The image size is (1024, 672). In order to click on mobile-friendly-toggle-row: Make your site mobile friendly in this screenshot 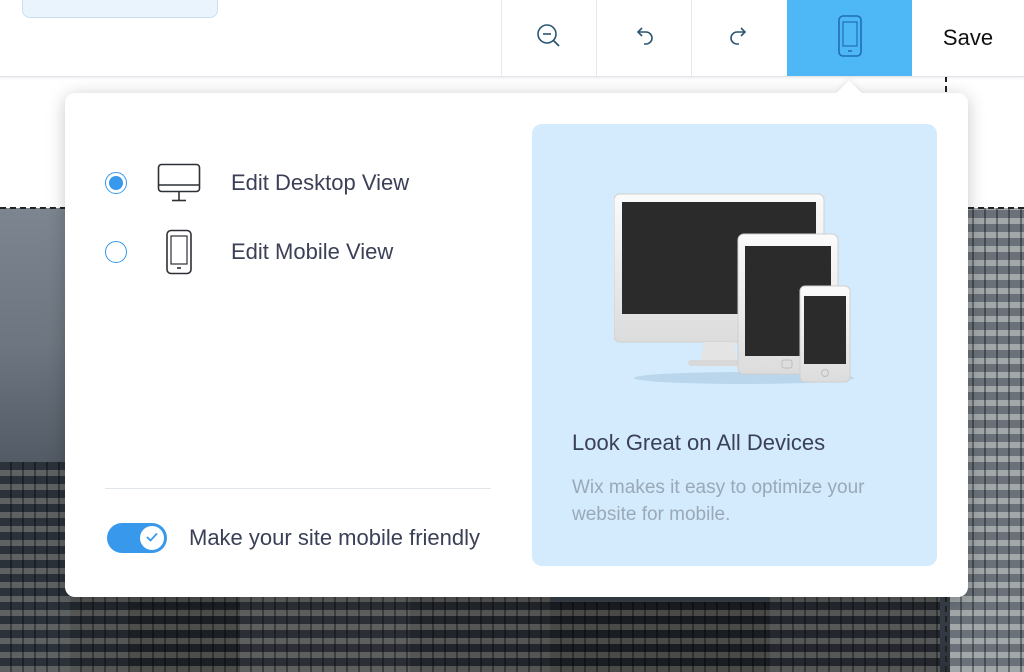, I will do `click(293, 538)`.